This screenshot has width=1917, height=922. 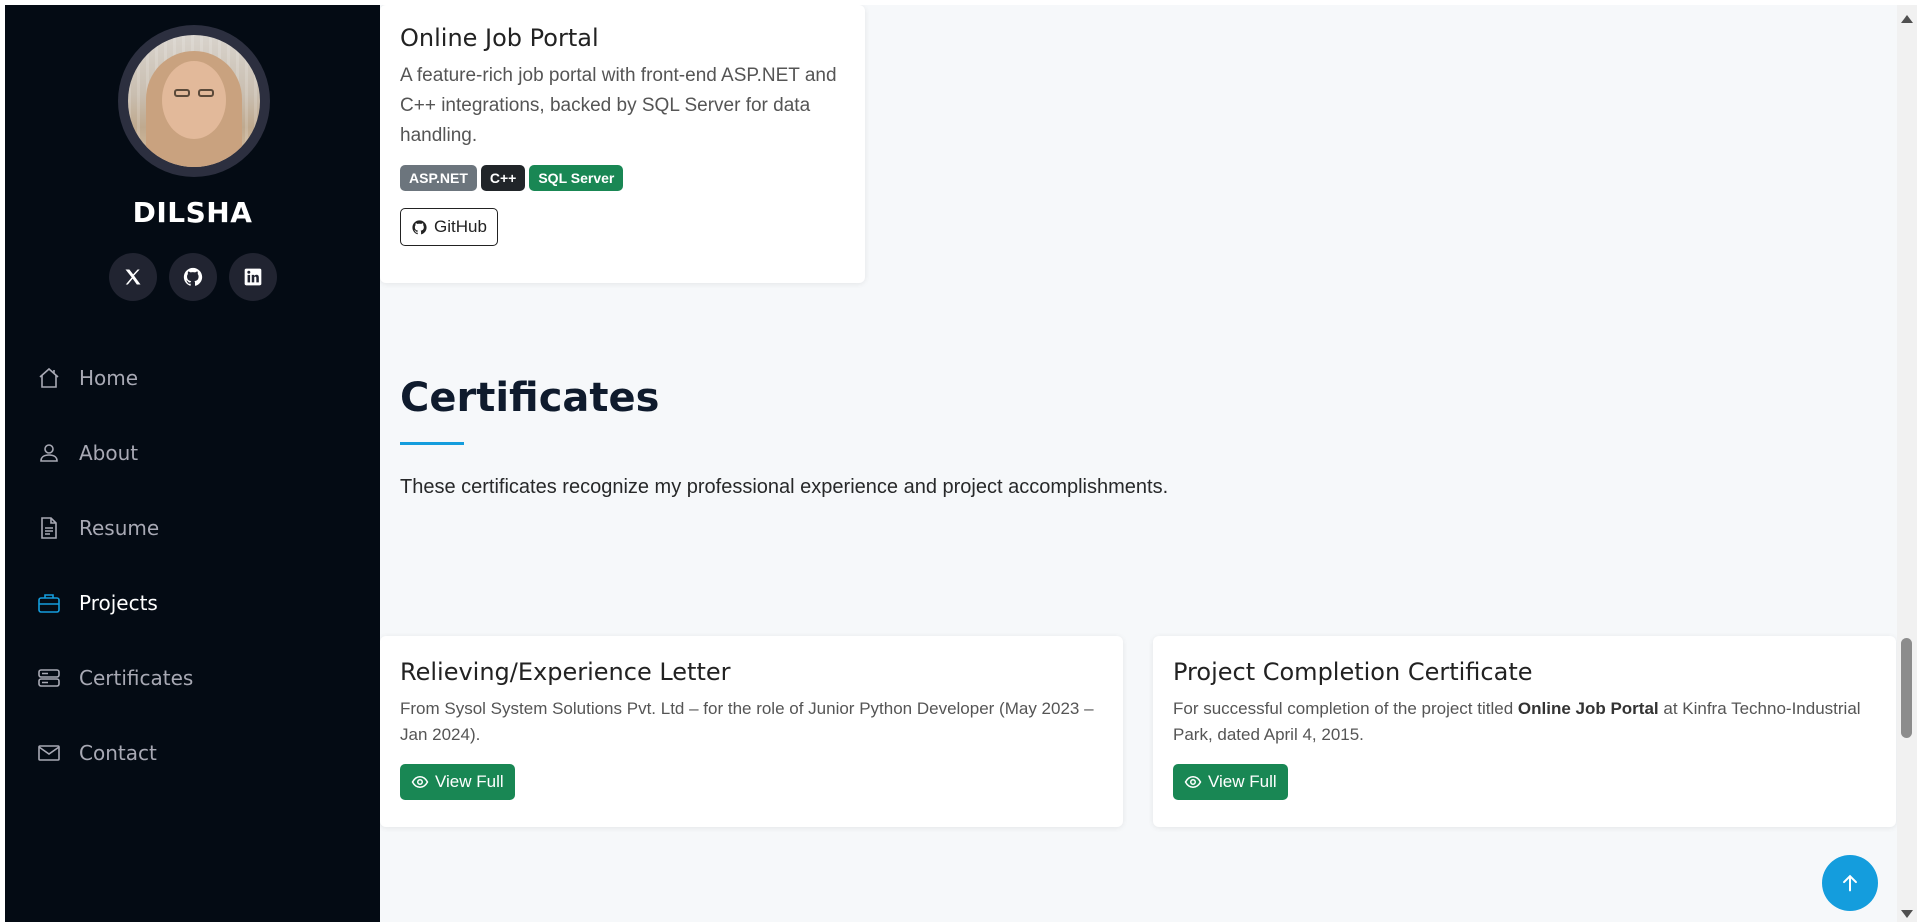 What do you see at coordinates (1588, 708) in the screenshot?
I see `project-name-bold: Online Job Portal` at bounding box center [1588, 708].